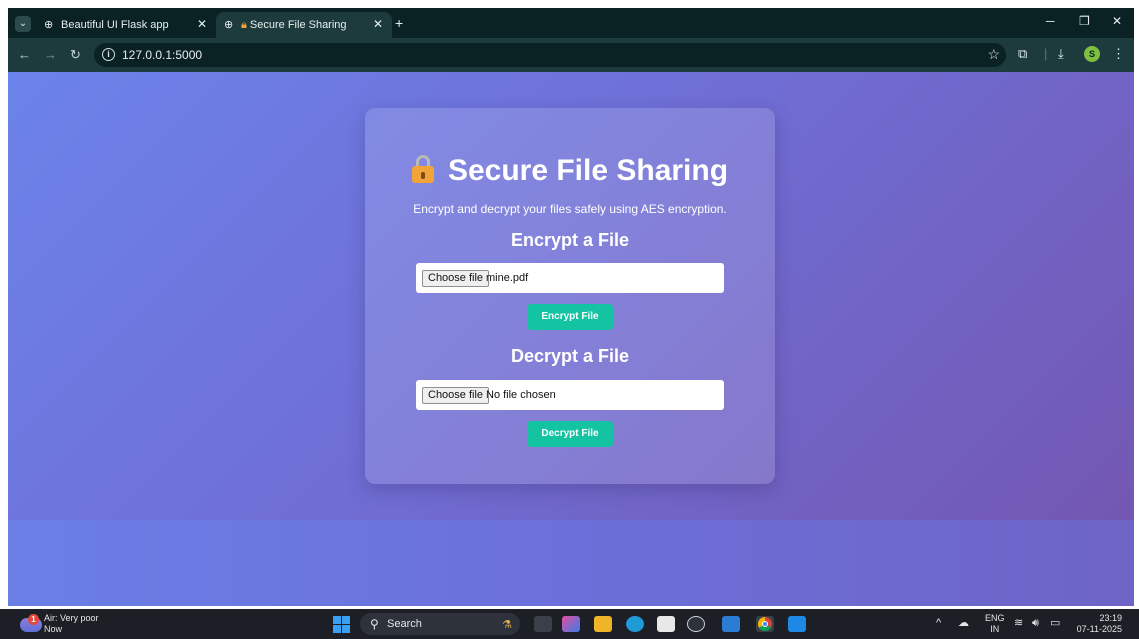 Image resolution: width=1139 pixels, height=639 pixels. What do you see at coordinates (456, 278) in the screenshot?
I see `encrypt-choose-file-button: Choose file` at bounding box center [456, 278].